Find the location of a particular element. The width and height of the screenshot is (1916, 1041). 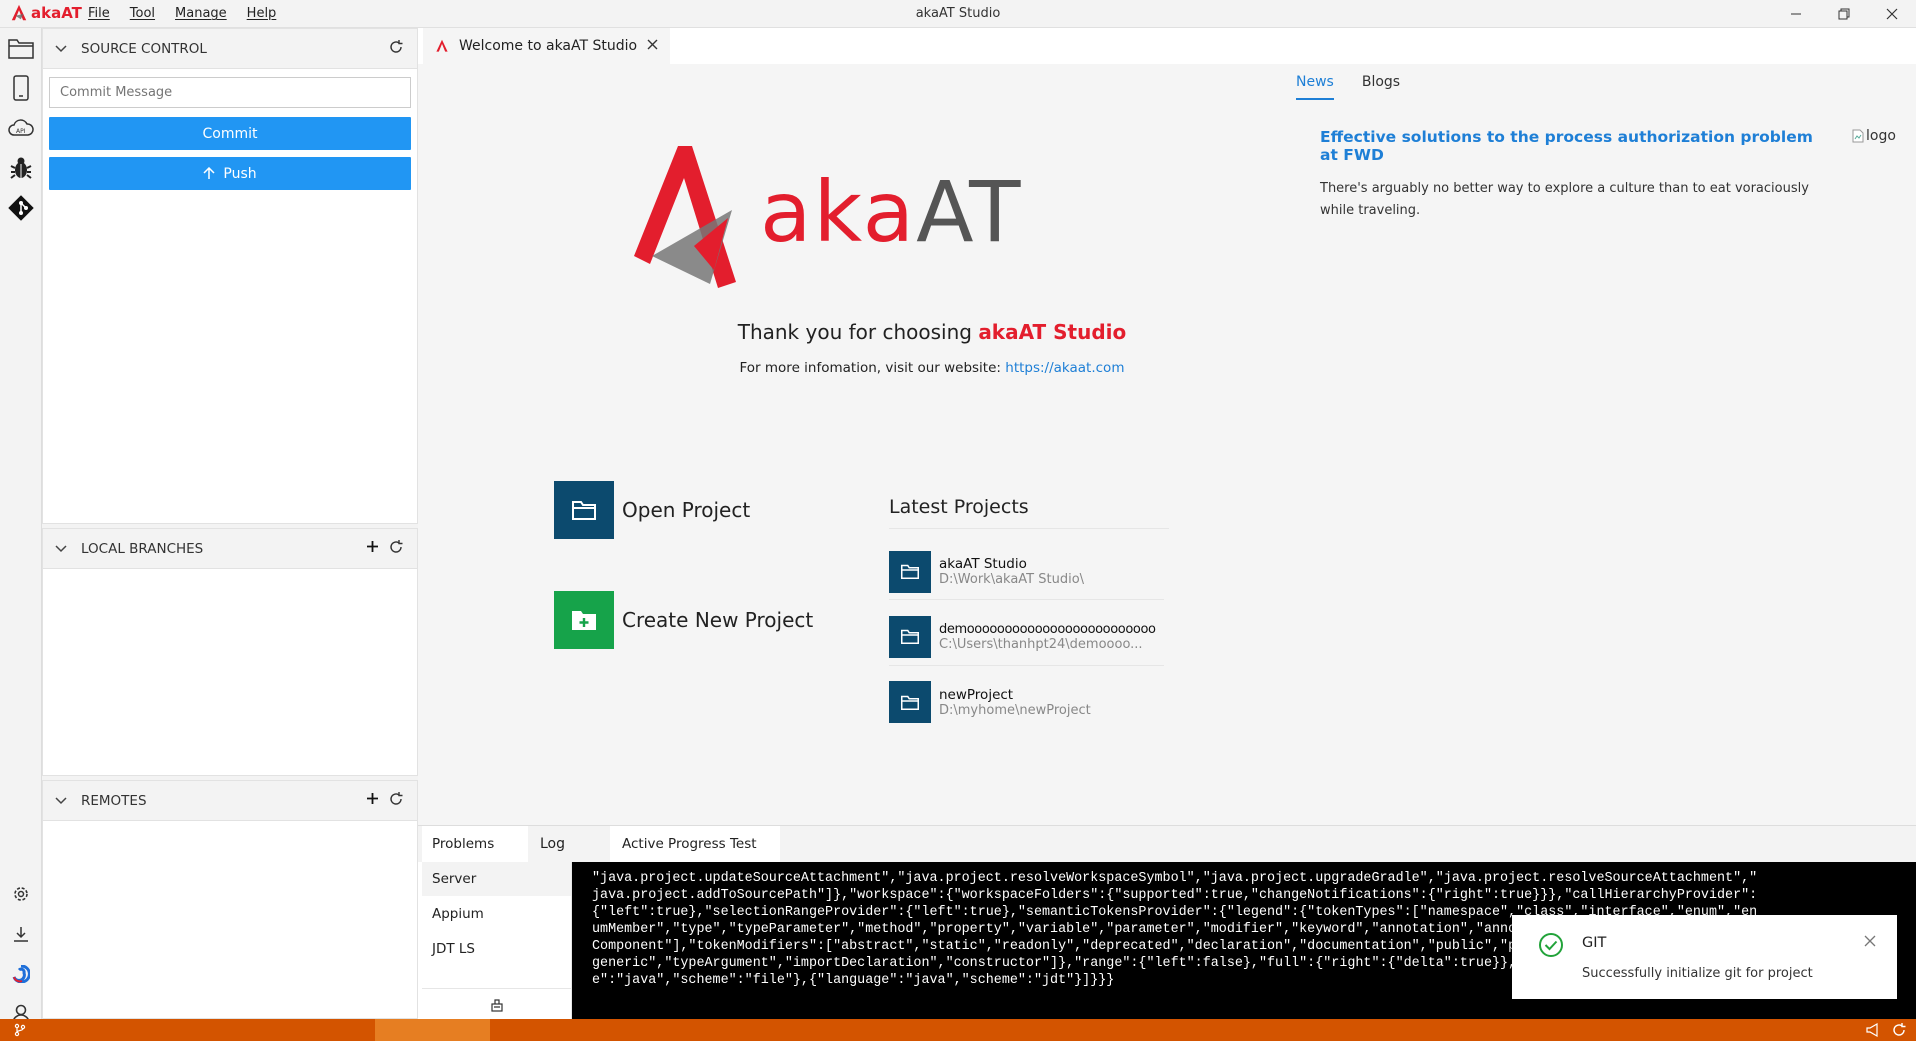

restore-button is located at coordinates (1844, 14).